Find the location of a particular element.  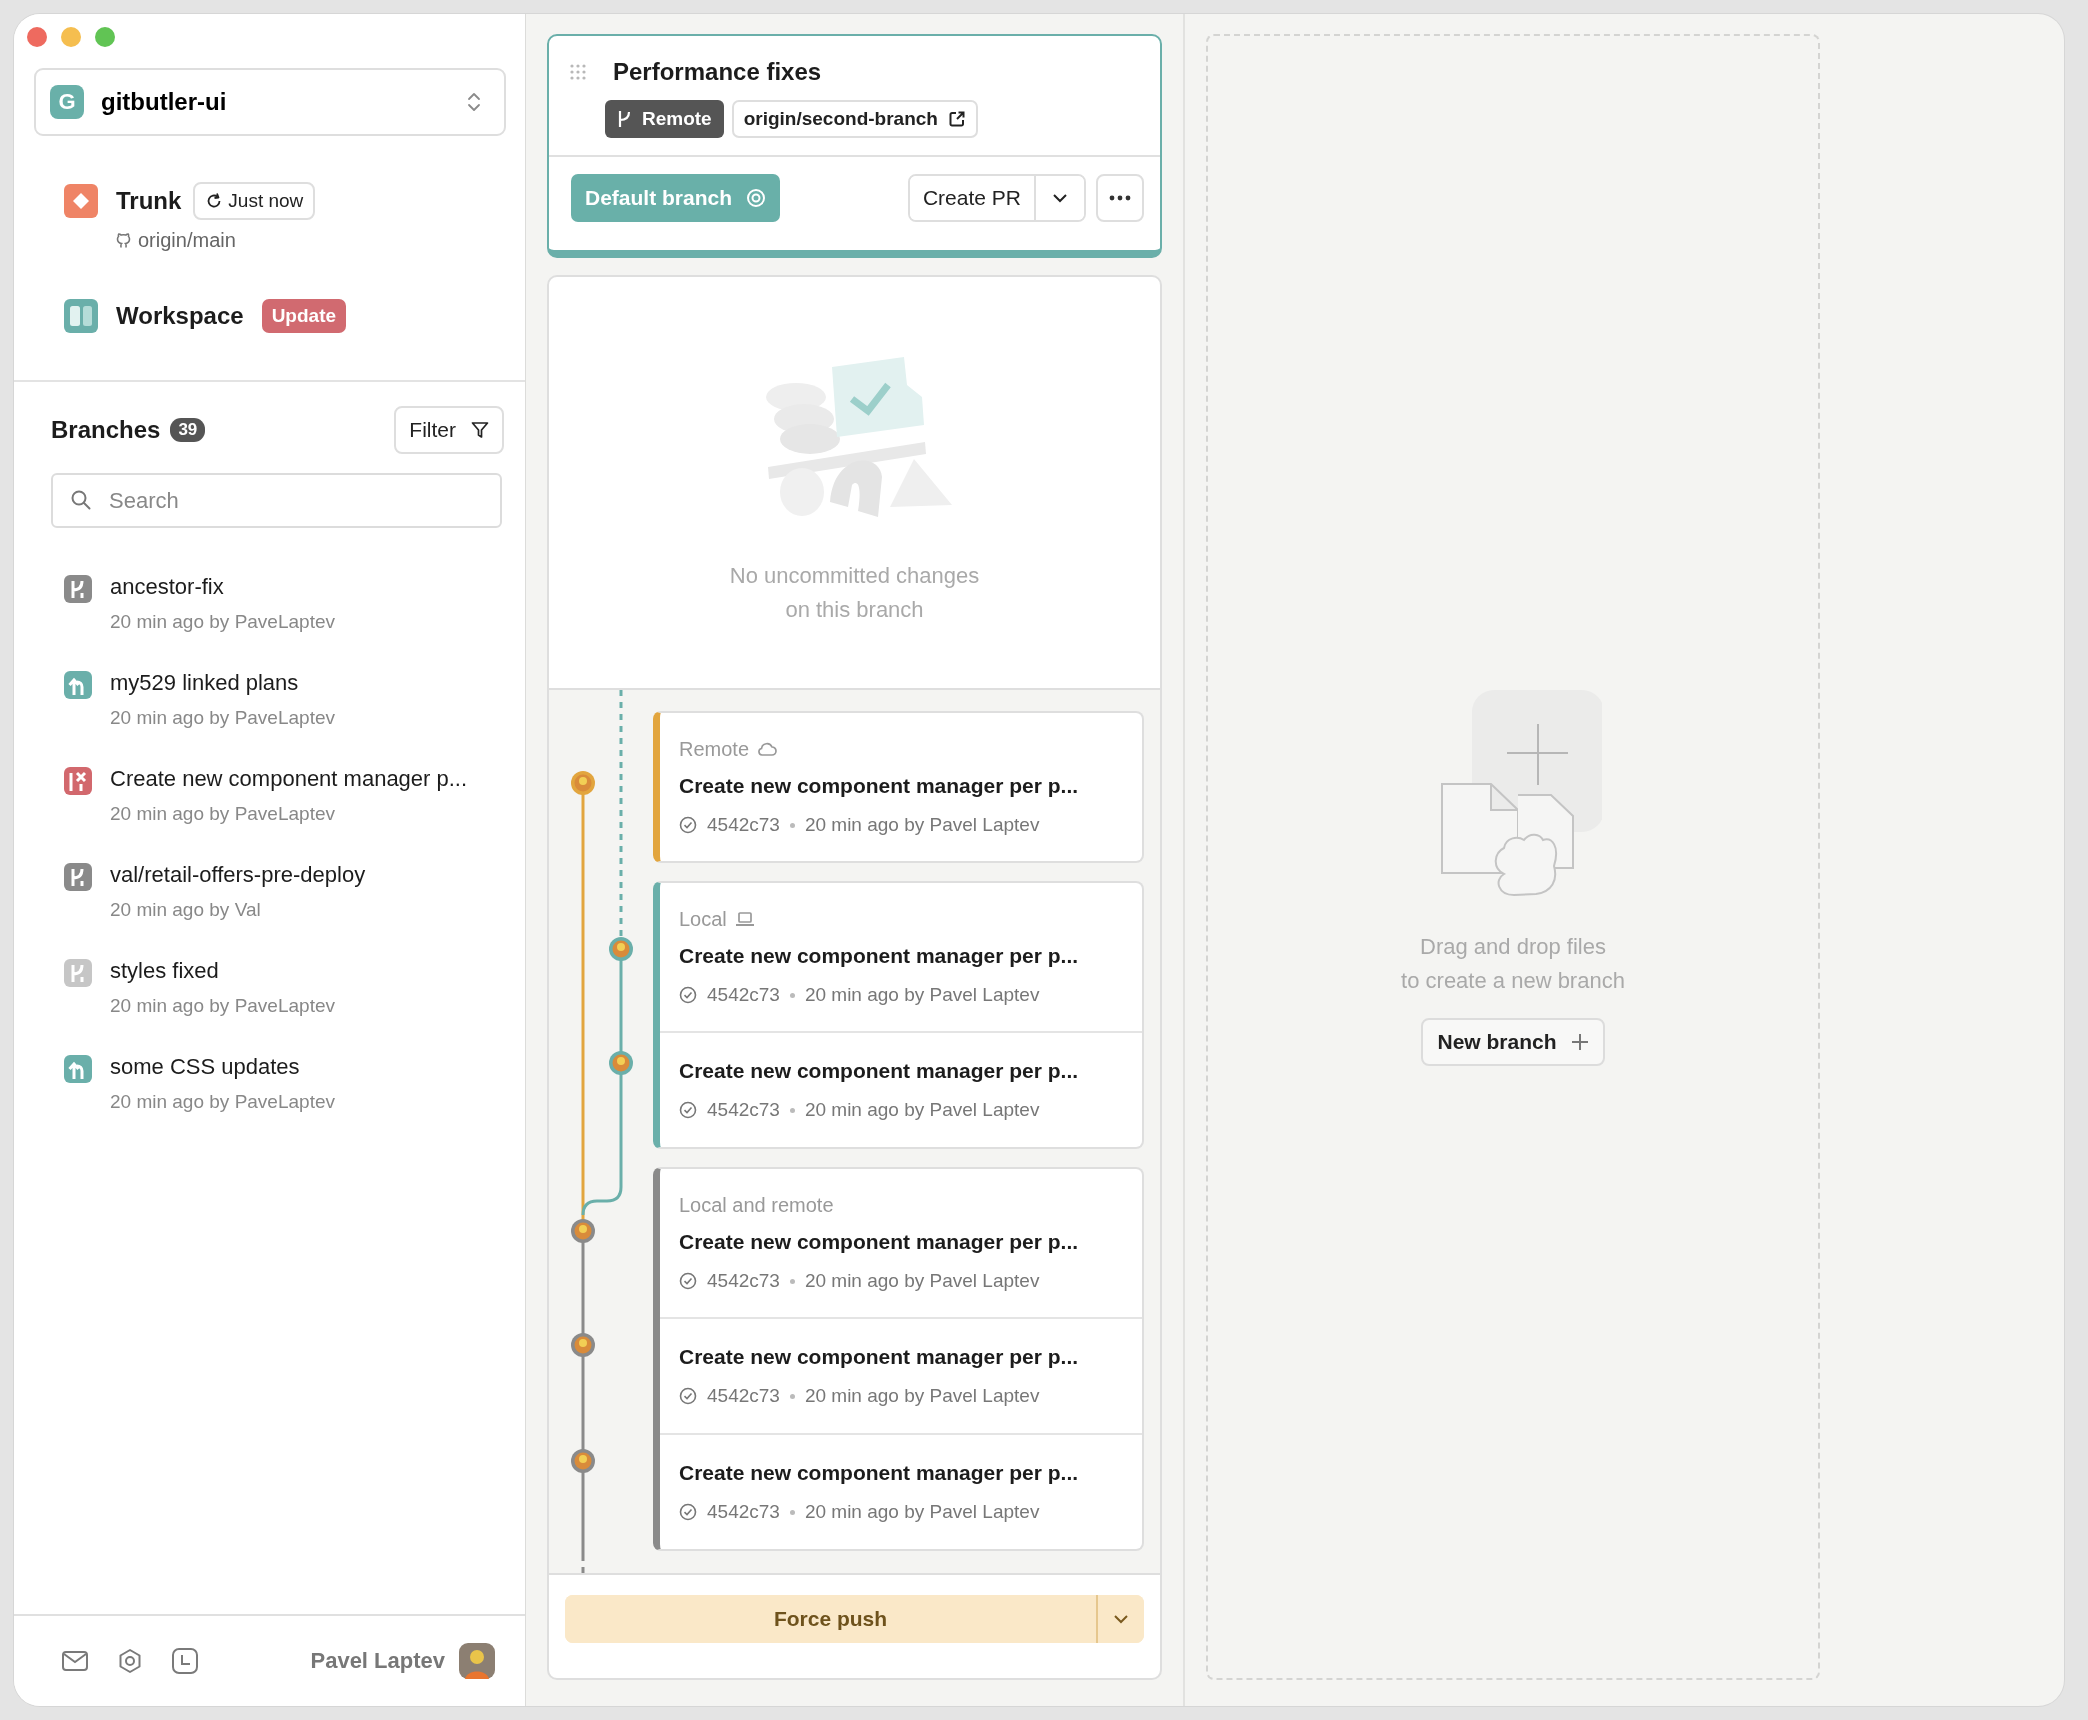

workspace-label: Workspace is located at coordinates (180, 316).